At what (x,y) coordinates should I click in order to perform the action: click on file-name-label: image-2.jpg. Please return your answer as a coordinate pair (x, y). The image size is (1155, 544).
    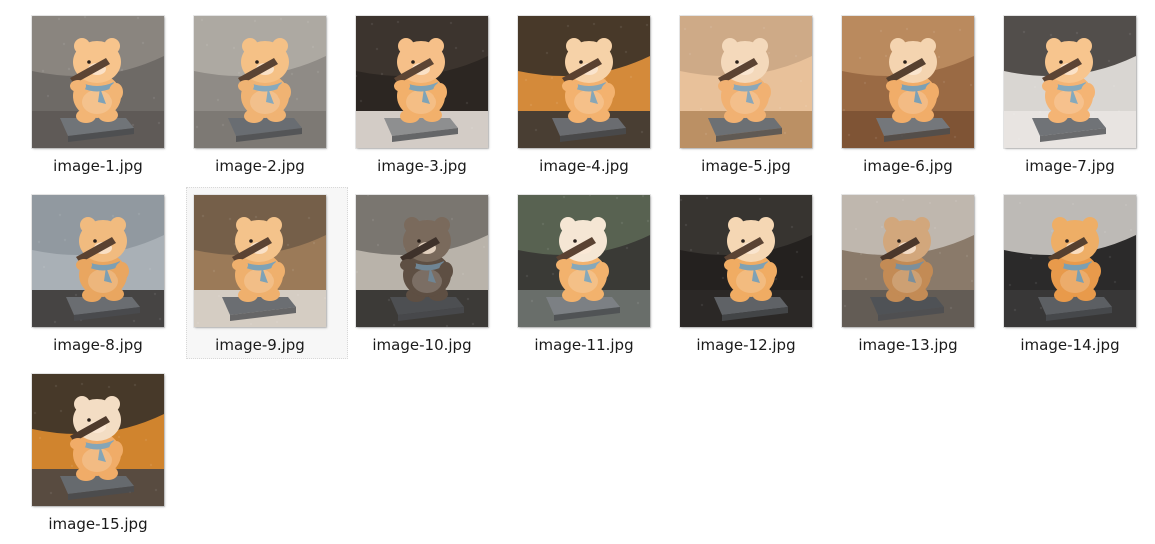
    Looking at the image, I should click on (260, 166).